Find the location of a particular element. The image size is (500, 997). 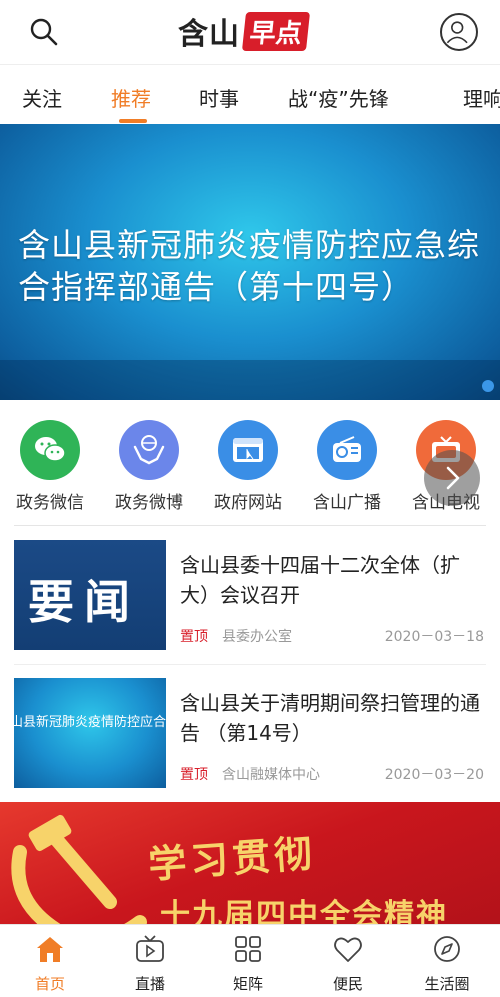

nav-convenience: 便民 is located at coordinates (348, 963).